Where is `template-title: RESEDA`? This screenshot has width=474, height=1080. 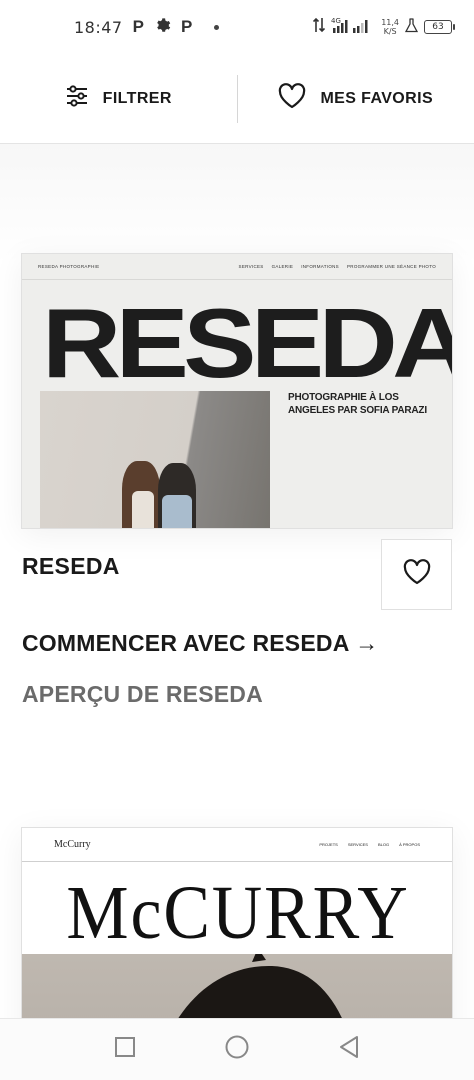
template-title: RESEDA is located at coordinates (71, 566).